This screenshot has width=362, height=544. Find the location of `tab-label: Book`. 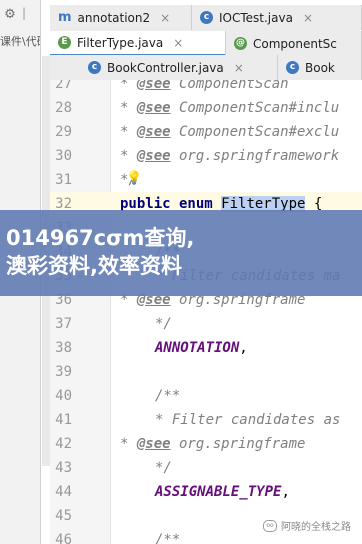

tab-label: Book is located at coordinates (320, 67).